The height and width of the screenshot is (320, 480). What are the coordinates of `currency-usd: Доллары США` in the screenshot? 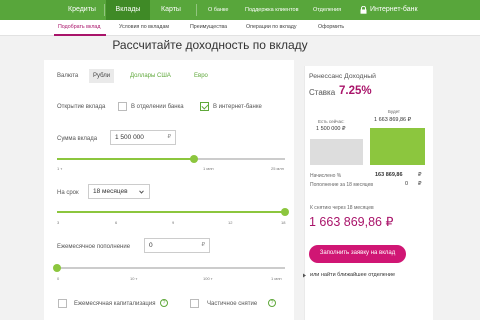 It's located at (150, 76).